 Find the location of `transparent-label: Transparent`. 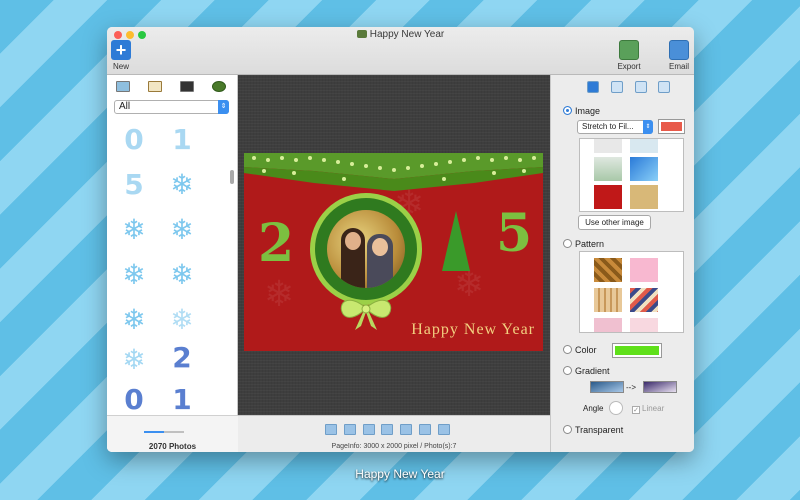

transparent-label: Transparent is located at coordinates (599, 430).